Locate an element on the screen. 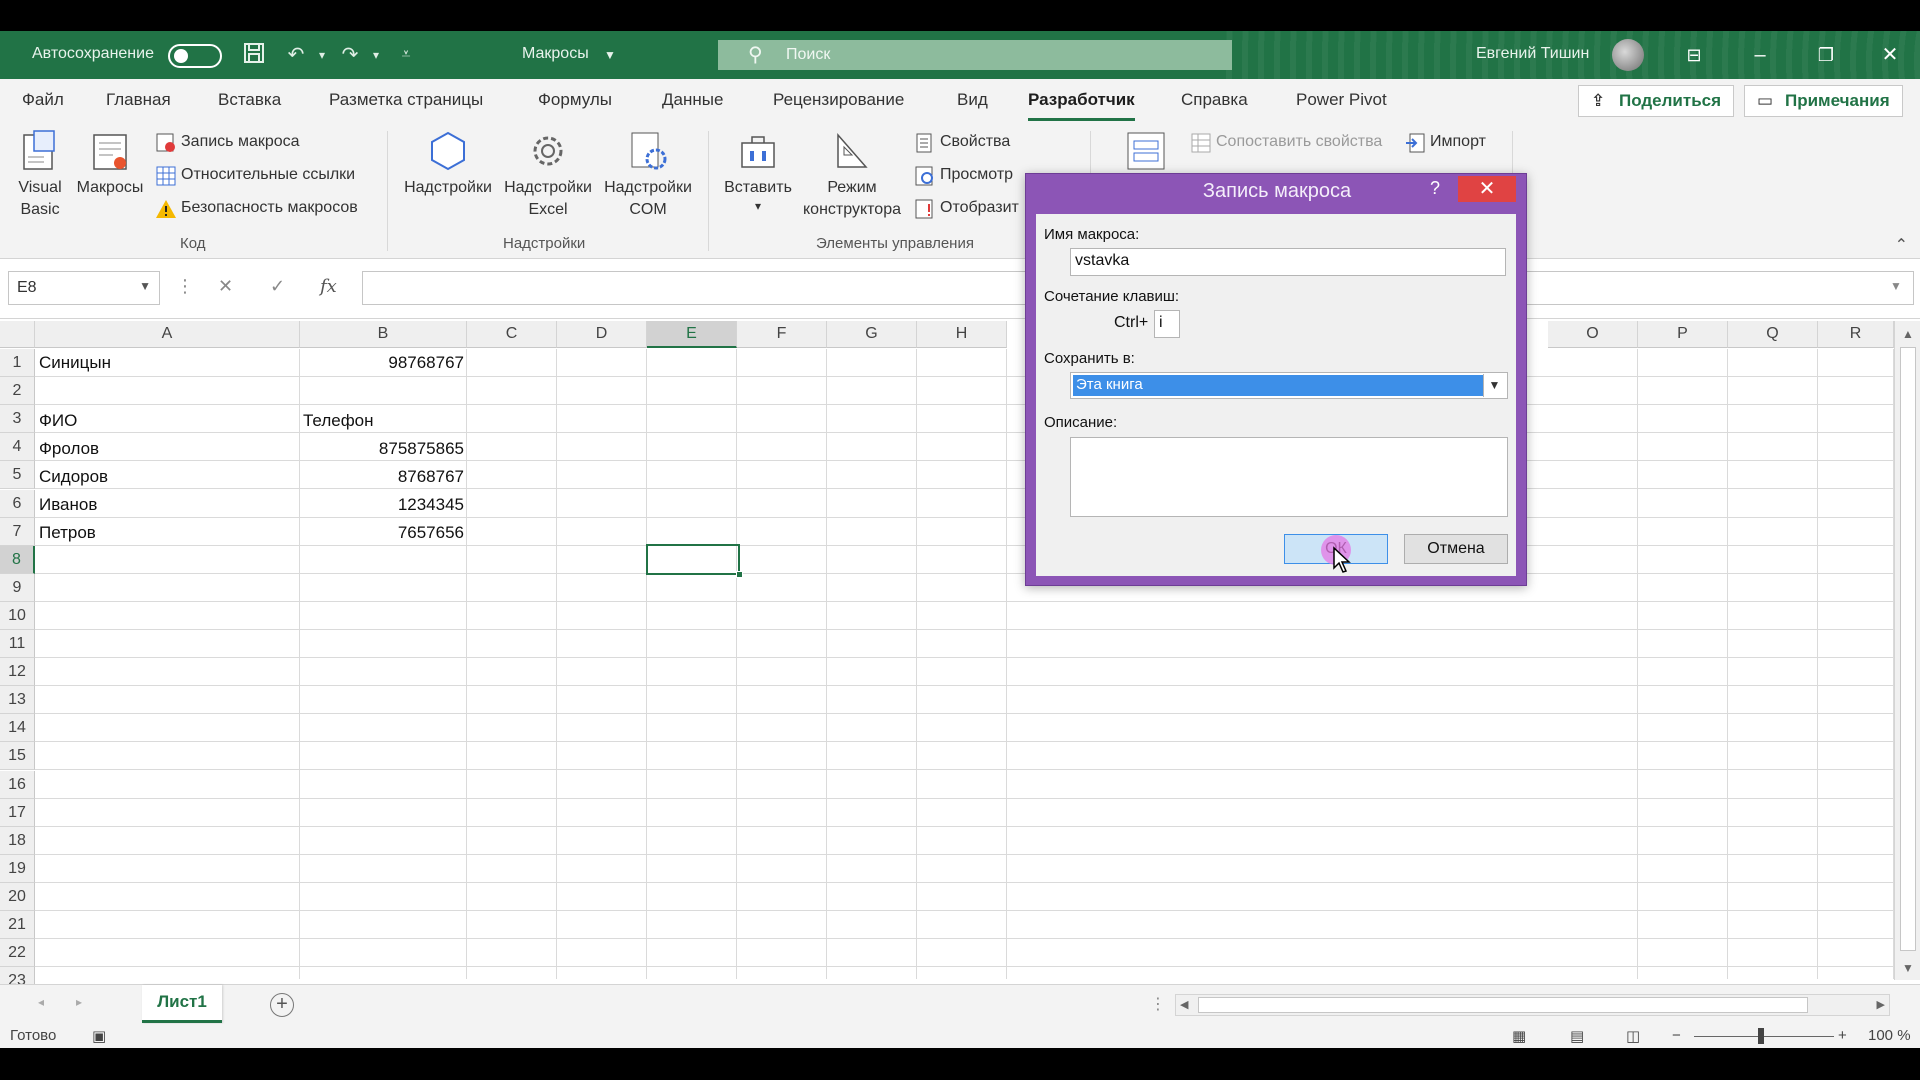 The height and width of the screenshot is (1080, 1920). undo-icon: ↶ is located at coordinates (296, 55).